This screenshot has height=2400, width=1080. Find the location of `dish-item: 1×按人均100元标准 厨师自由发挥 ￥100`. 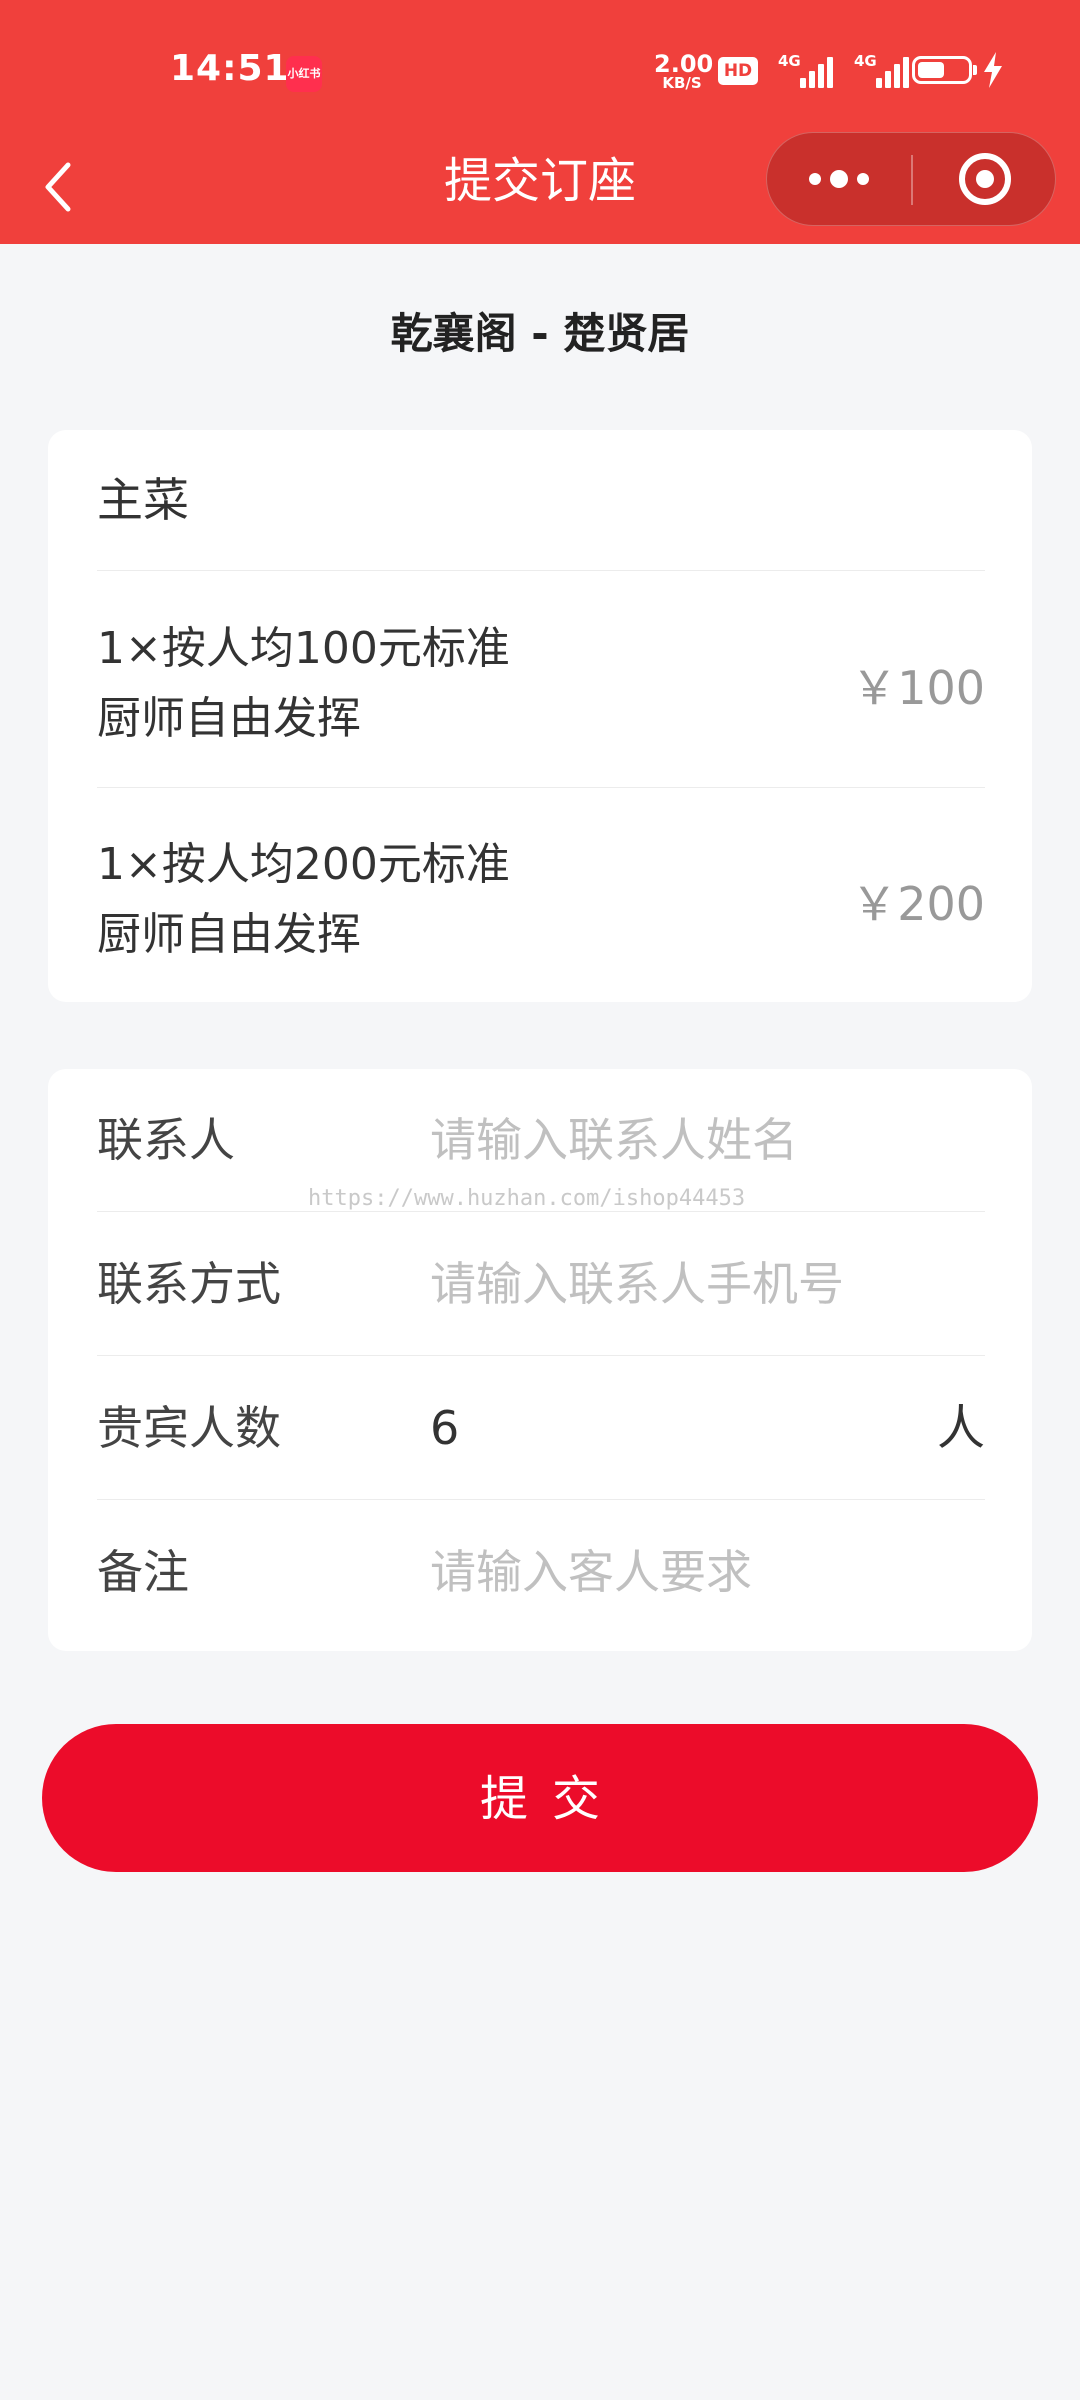

dish-item: 1×按人均100元标准 厨师自由发挥 ￥100 is located at coordinates (540, 678).